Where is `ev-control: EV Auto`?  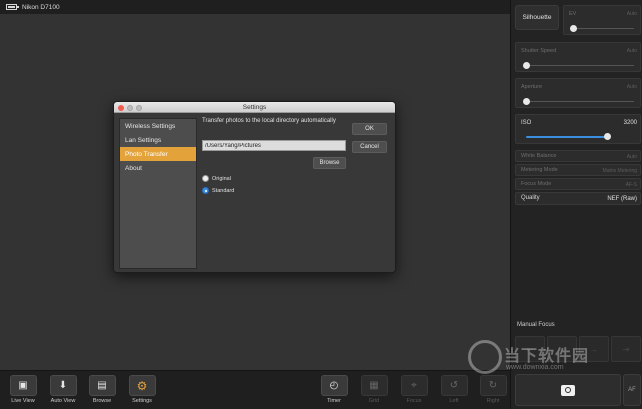
ev-control: EV Auto is located at coordinates (602, 20).